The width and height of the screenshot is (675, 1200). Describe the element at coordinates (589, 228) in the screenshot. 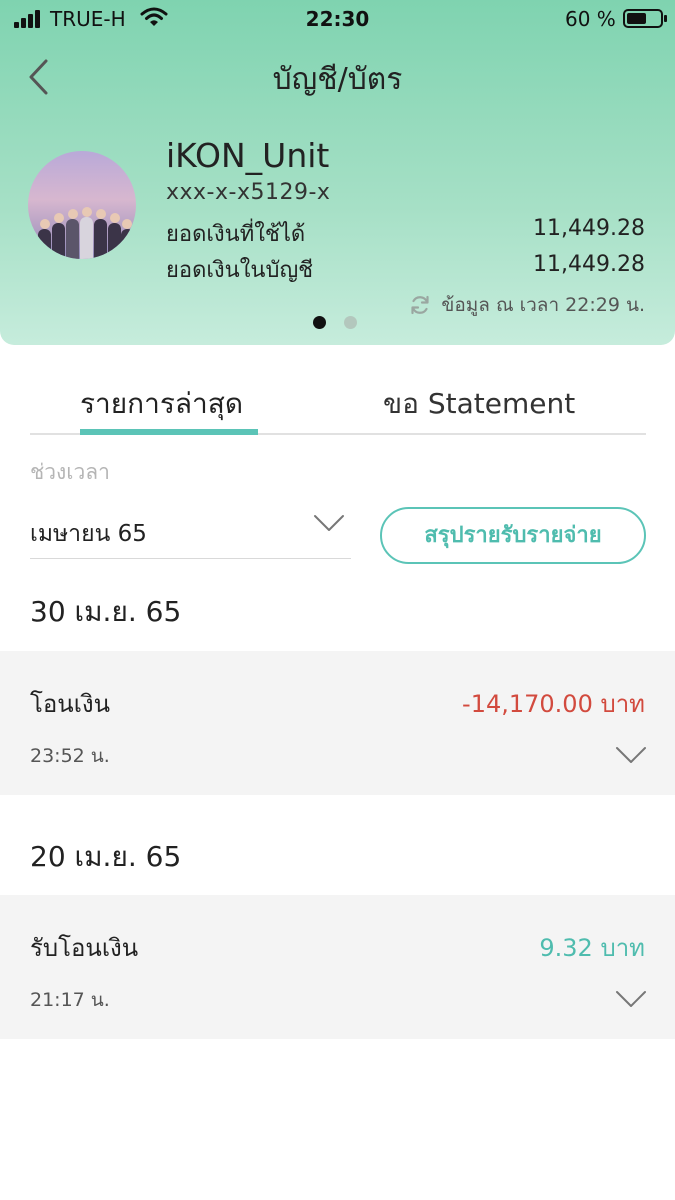

I see `available-balance-value: 11,449.28` at that location.